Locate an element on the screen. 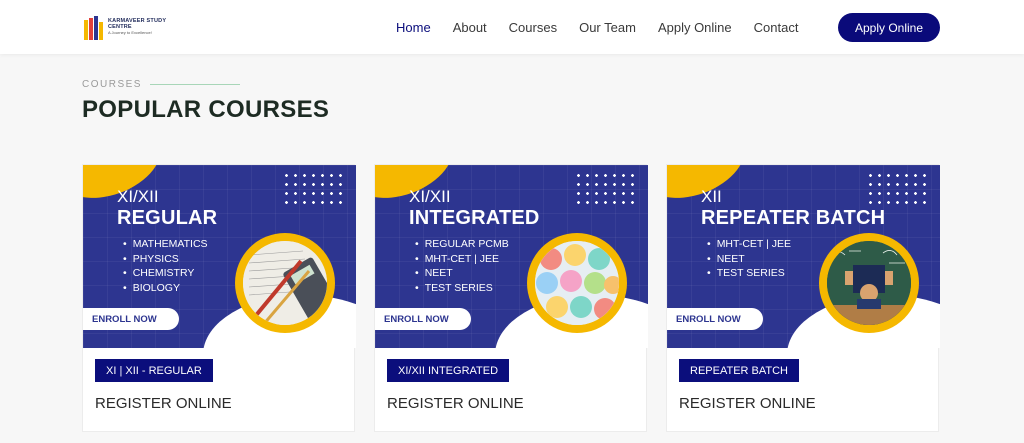 This screenshot has width=1024, height=443. section-label: COURSES is located at coordinates (112, 84).